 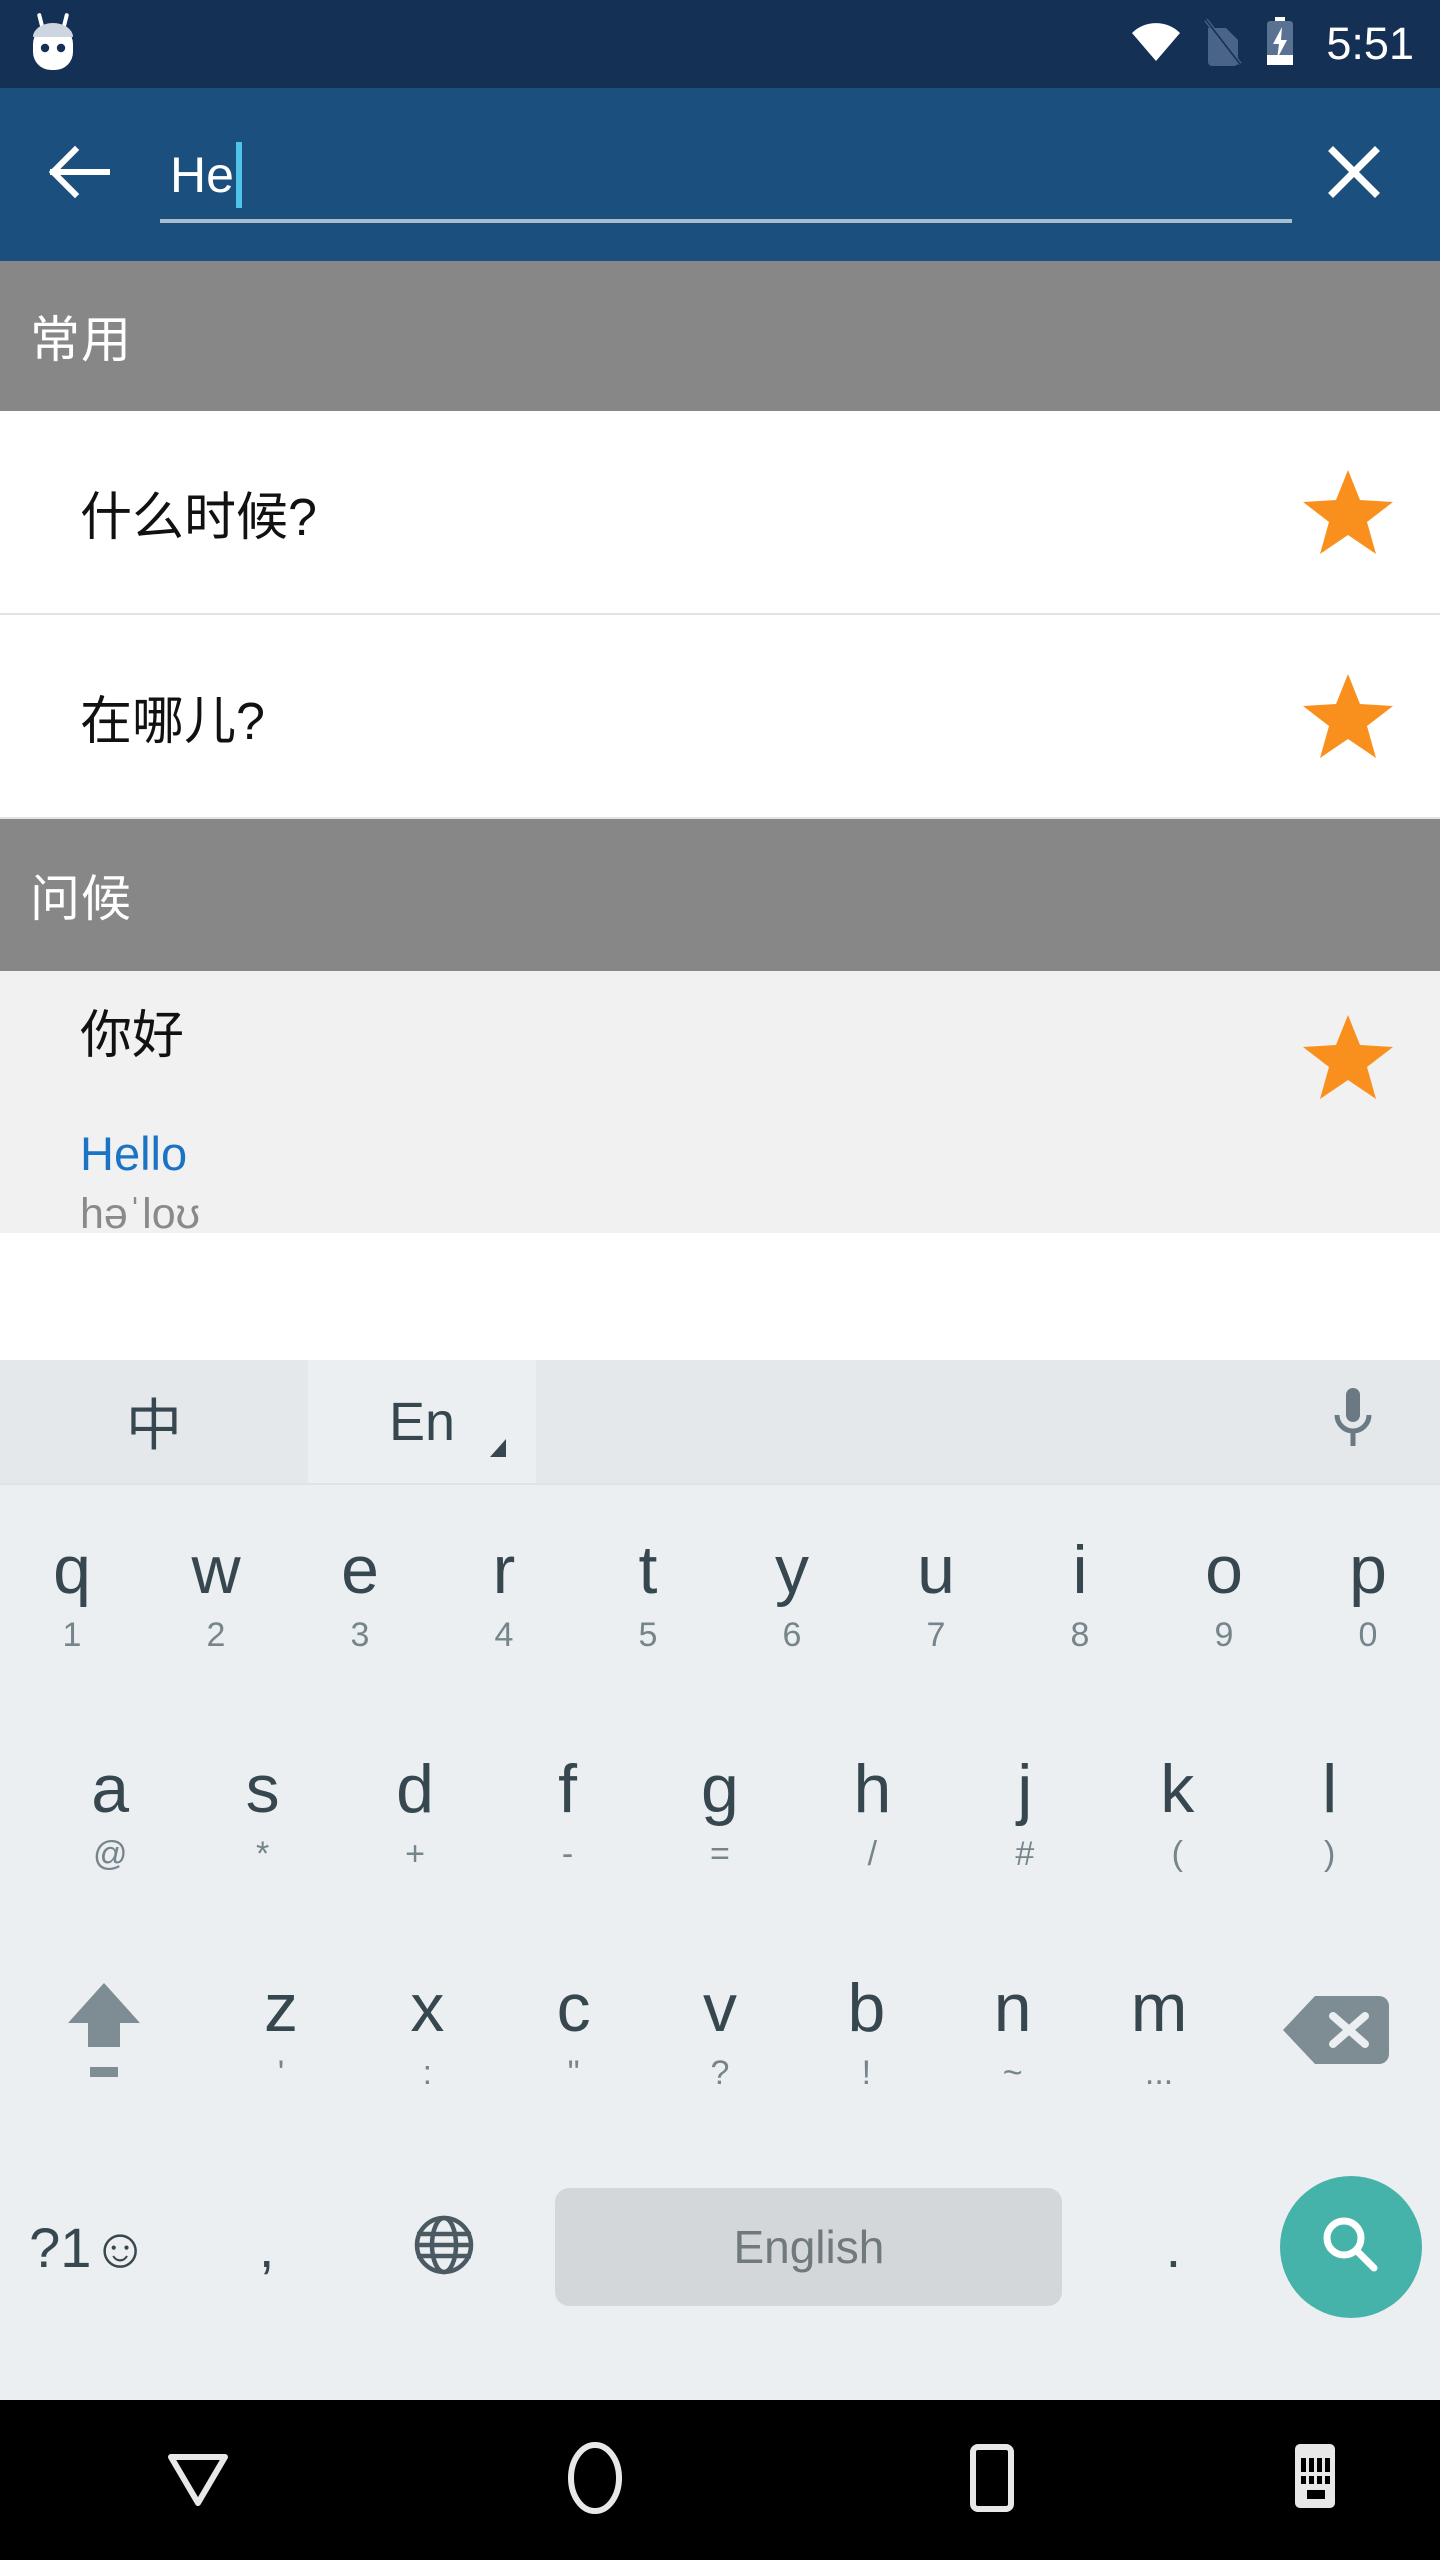 What do you see at coordinates (1080, 1594) in the screenshot?
I see `key-i: i 8` at bounding box center [1080, 1594].